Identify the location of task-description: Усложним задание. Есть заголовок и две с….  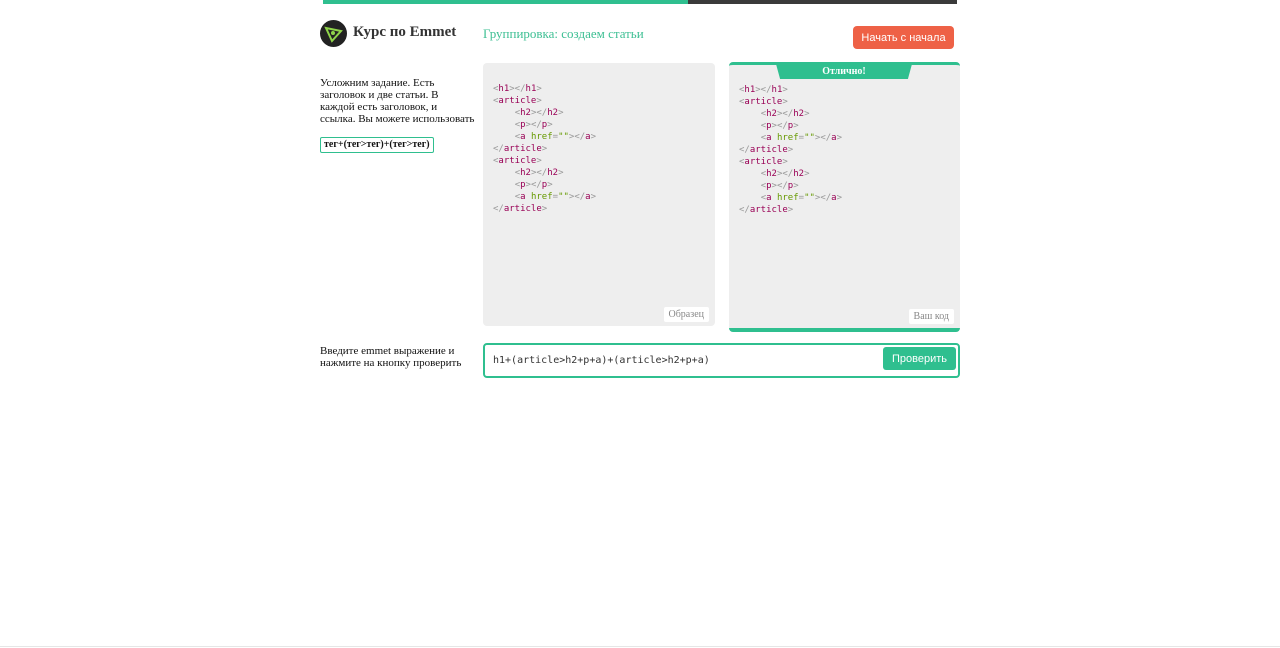
(397, 101).